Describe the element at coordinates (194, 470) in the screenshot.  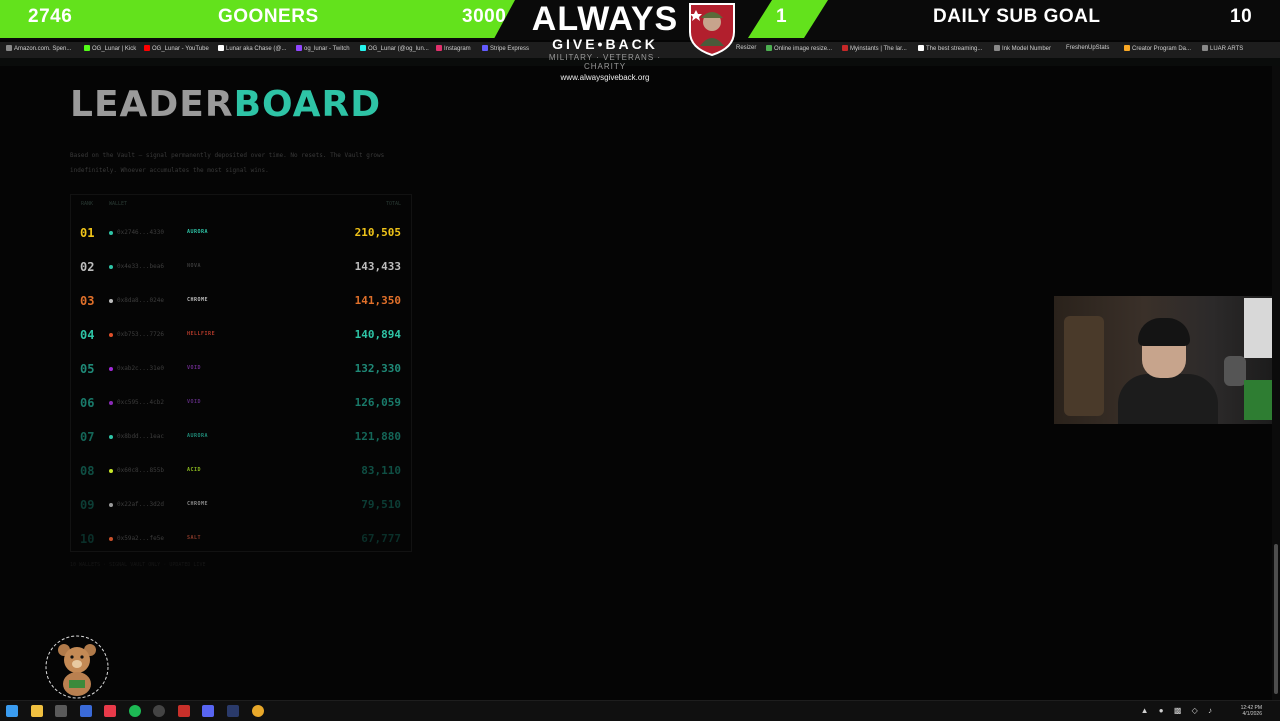
I see `row-tag: ACID` at that location.